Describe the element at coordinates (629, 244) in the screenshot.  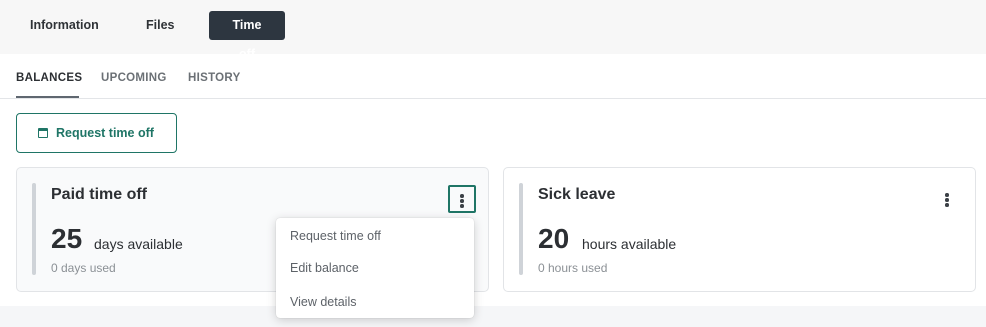
I see `balance-unit: hours available` at that location.